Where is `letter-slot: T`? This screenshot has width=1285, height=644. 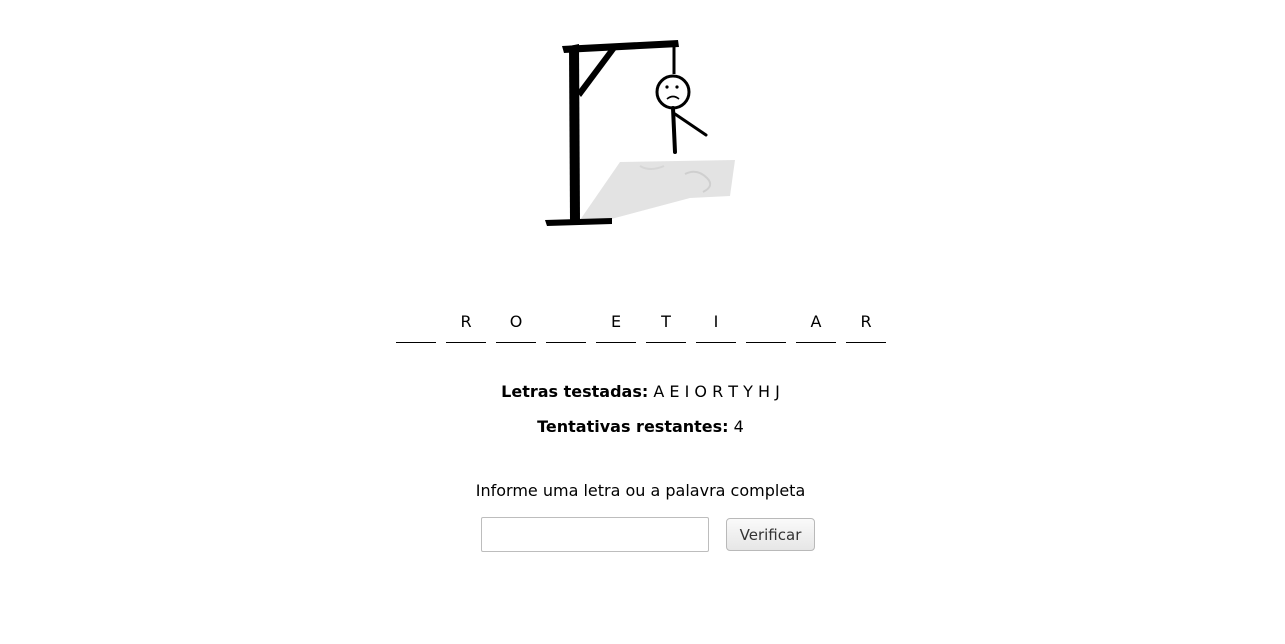
letter-slot: T is located at coordinates (666, 326).